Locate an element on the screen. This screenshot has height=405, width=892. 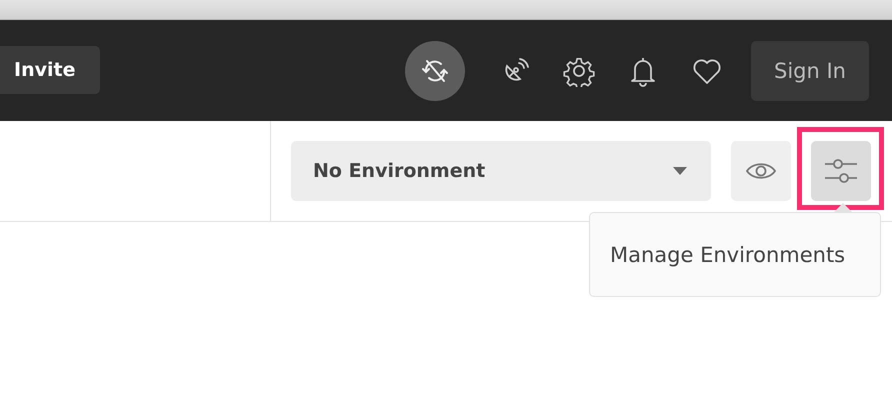
caret-icon is located at coordinates (680, 171).